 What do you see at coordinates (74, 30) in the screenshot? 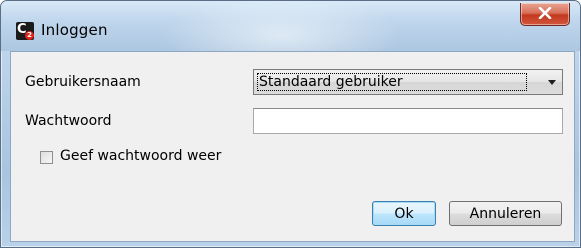
I see `window-title: Inloggen` at bounding box center [74, 30].